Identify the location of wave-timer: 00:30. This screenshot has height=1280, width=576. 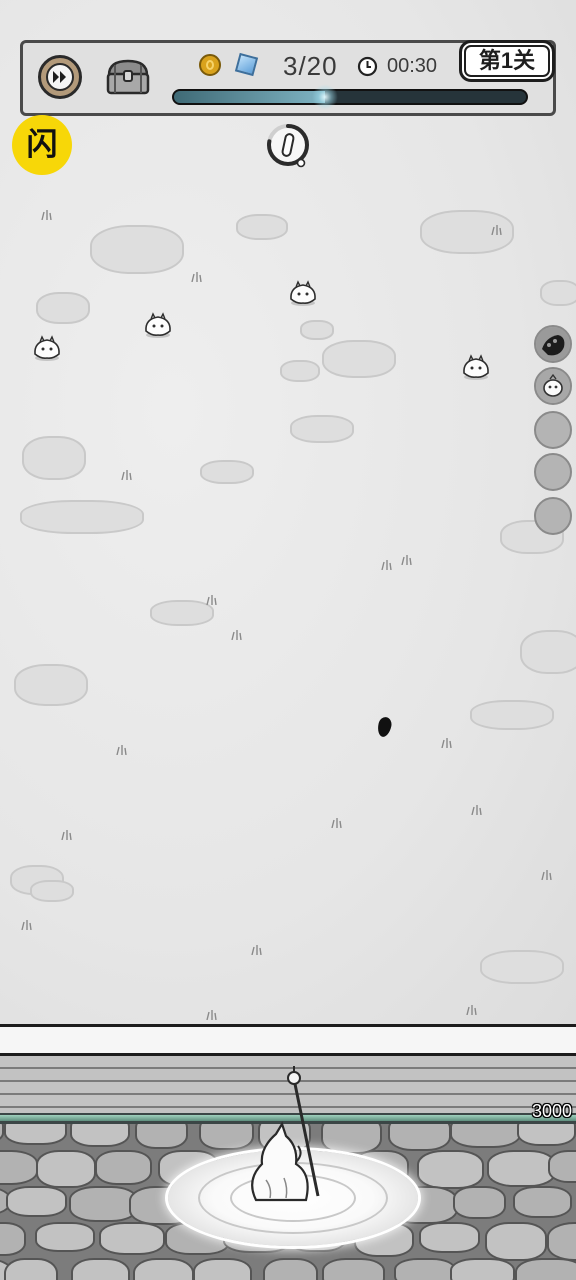
(412, 66).